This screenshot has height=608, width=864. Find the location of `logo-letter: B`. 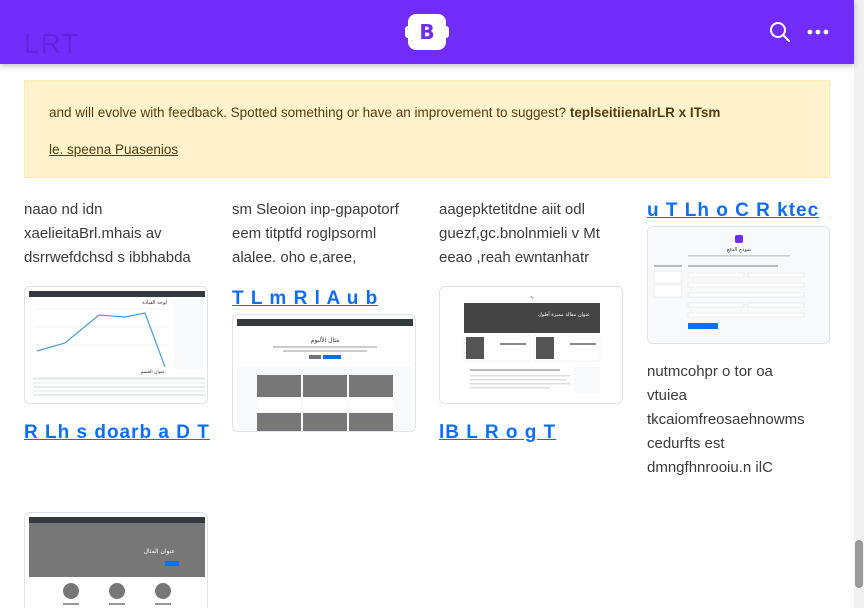

logo-letter: B is located at coordinates (427, 32).